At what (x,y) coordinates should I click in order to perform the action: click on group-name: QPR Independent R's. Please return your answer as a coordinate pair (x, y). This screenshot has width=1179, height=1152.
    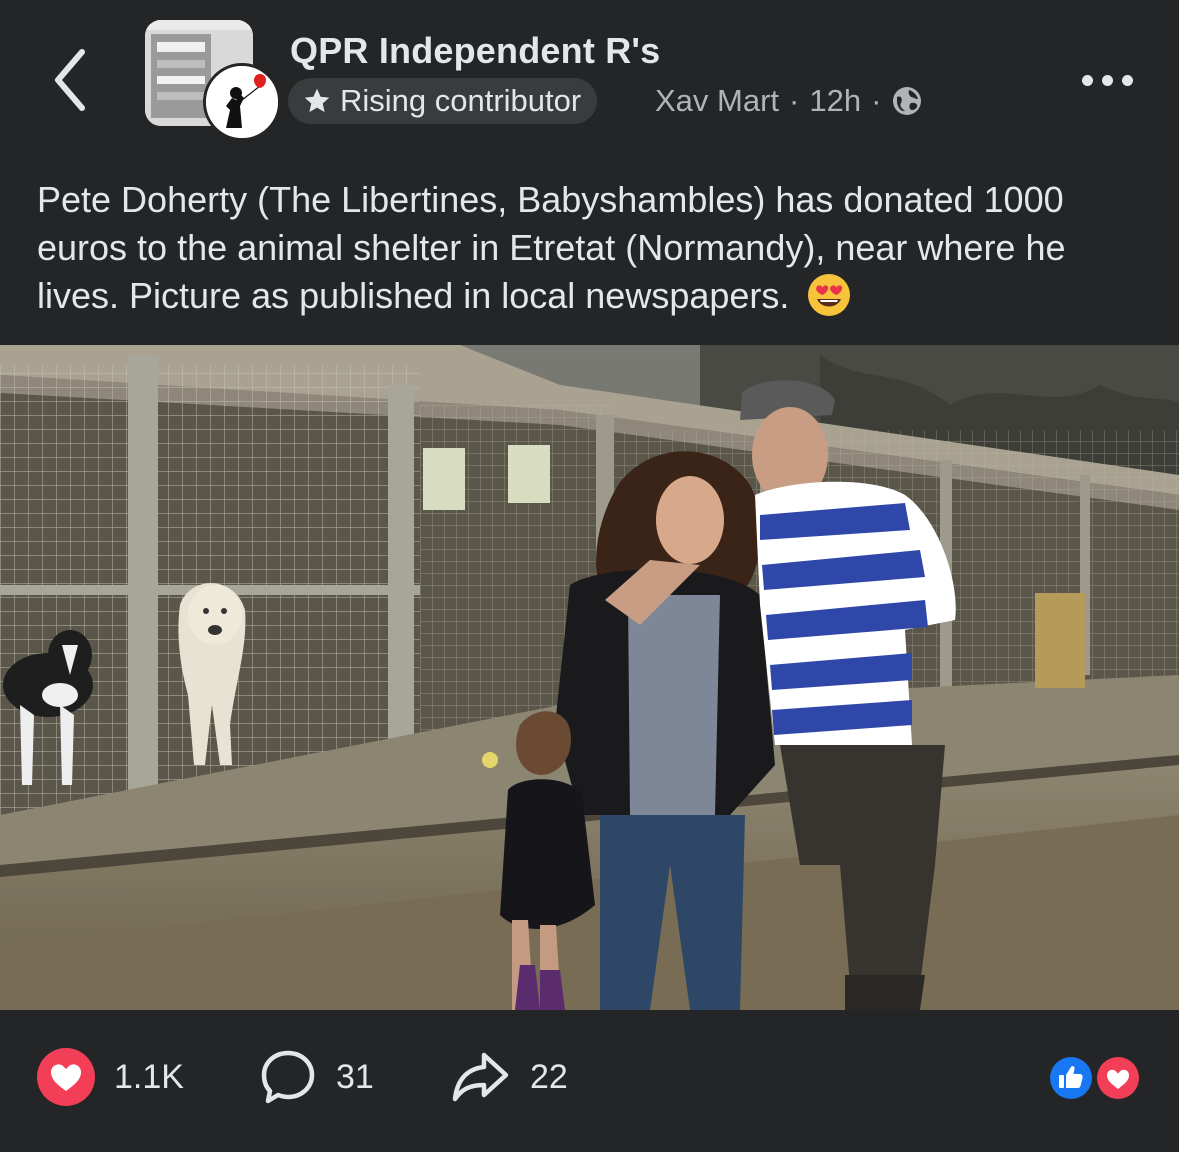
    Looking at the image, I should click on (475, 51).